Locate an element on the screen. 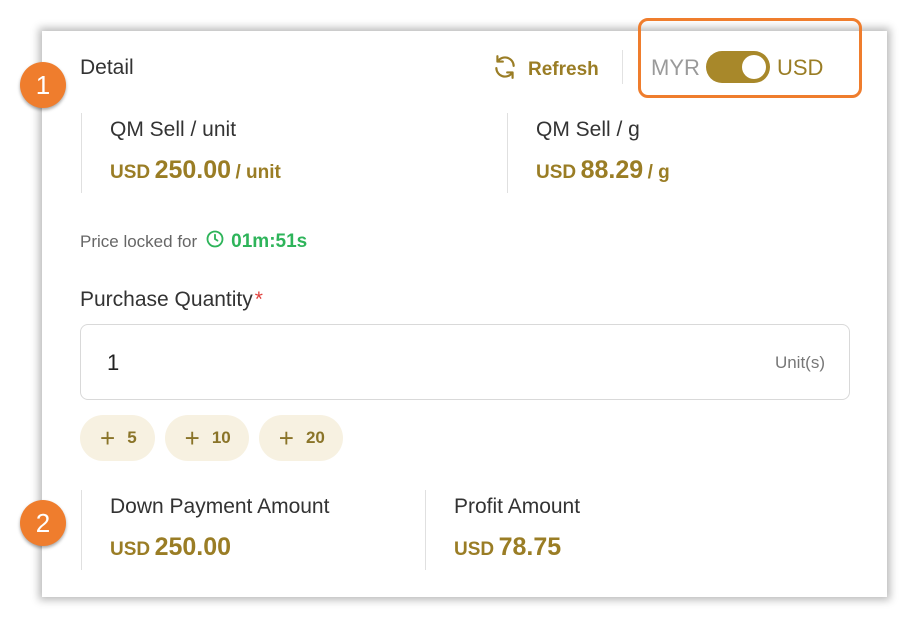  price-lock-timer: 01m:51s is located at coordinates (256, 242).